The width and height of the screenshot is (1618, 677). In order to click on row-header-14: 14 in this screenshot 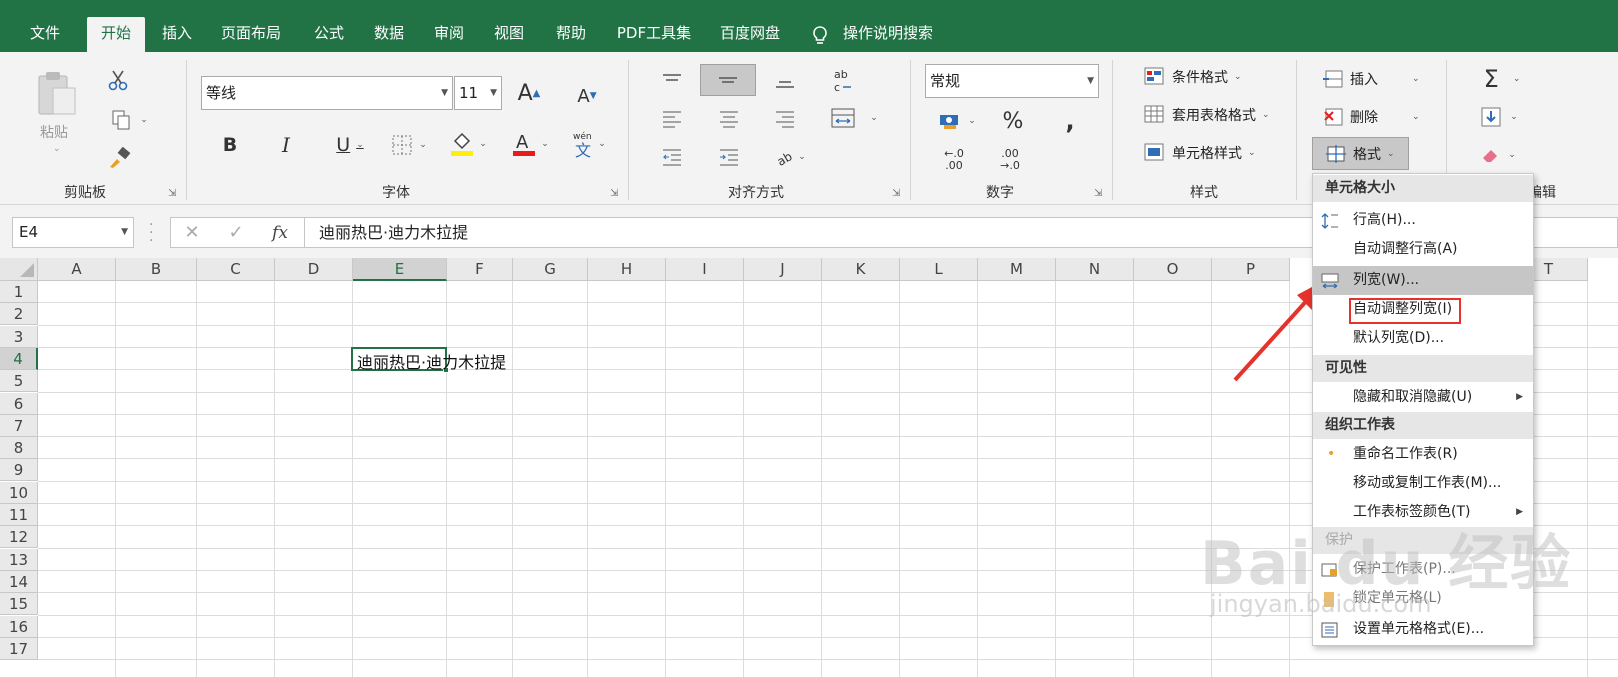, I will do `click(19, 581)`.